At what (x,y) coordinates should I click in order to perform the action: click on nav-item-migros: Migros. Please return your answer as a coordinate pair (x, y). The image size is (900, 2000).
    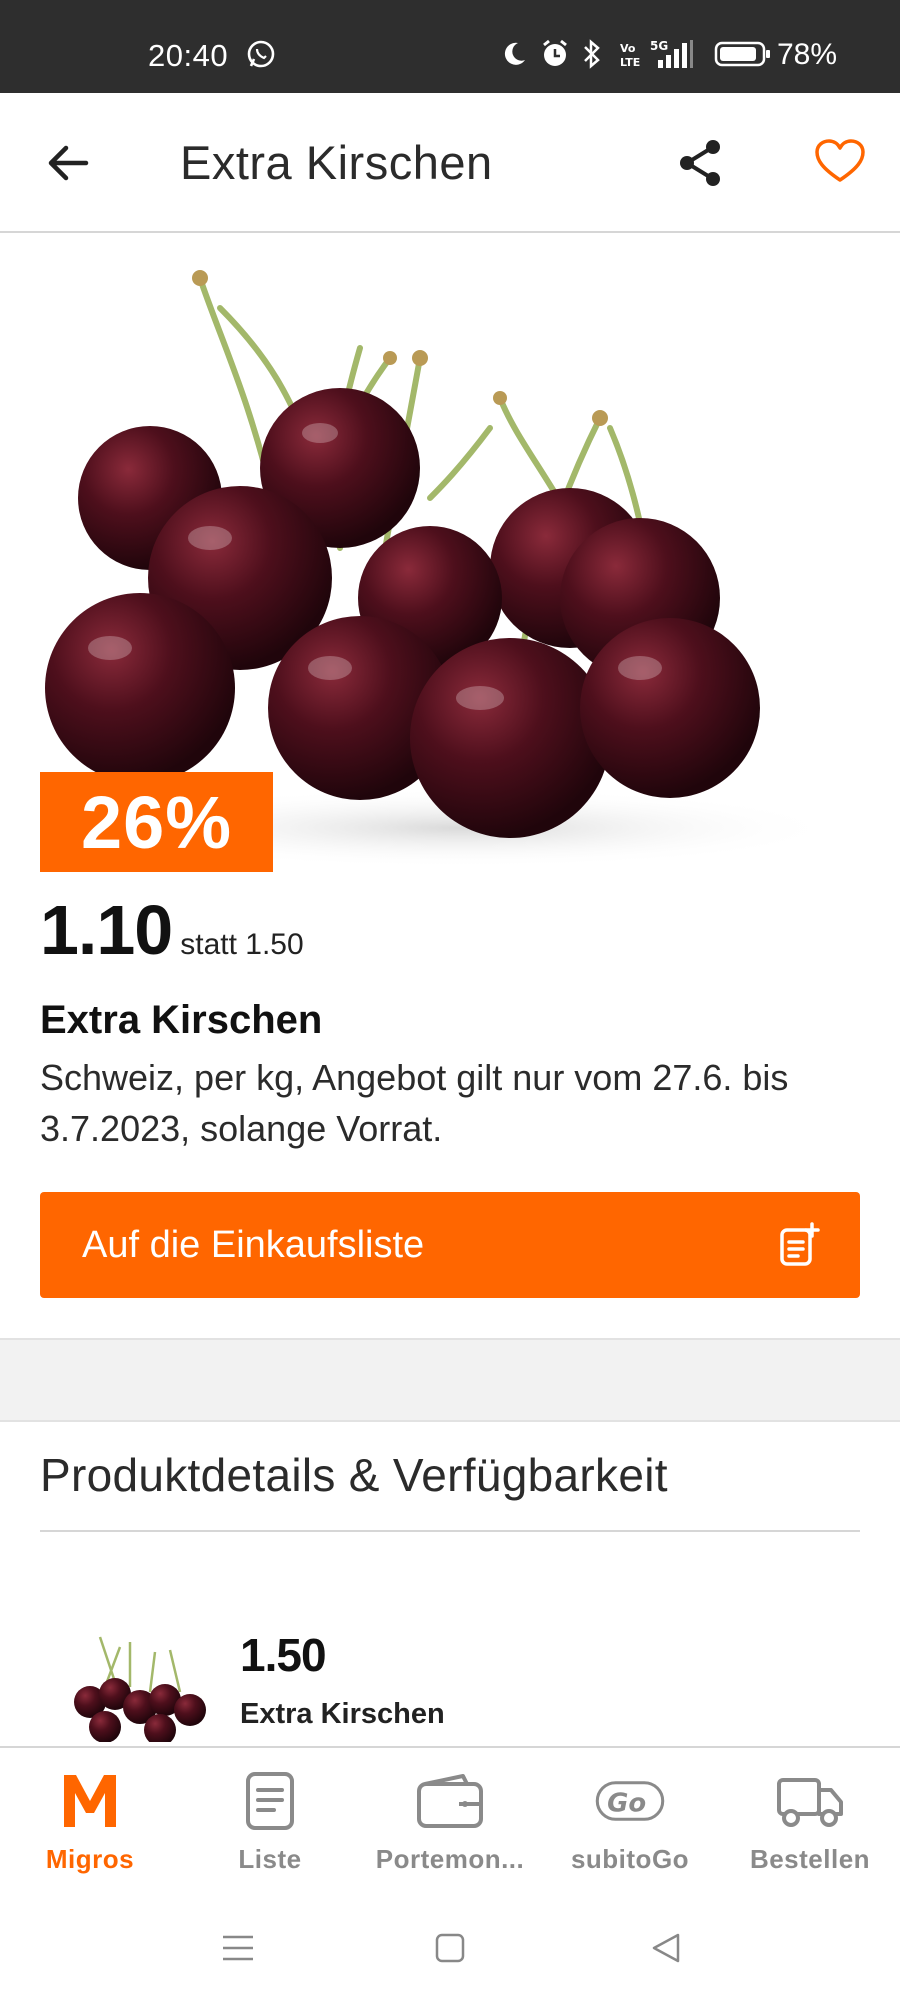
    Looking at the image, I should click on (90, 1823).